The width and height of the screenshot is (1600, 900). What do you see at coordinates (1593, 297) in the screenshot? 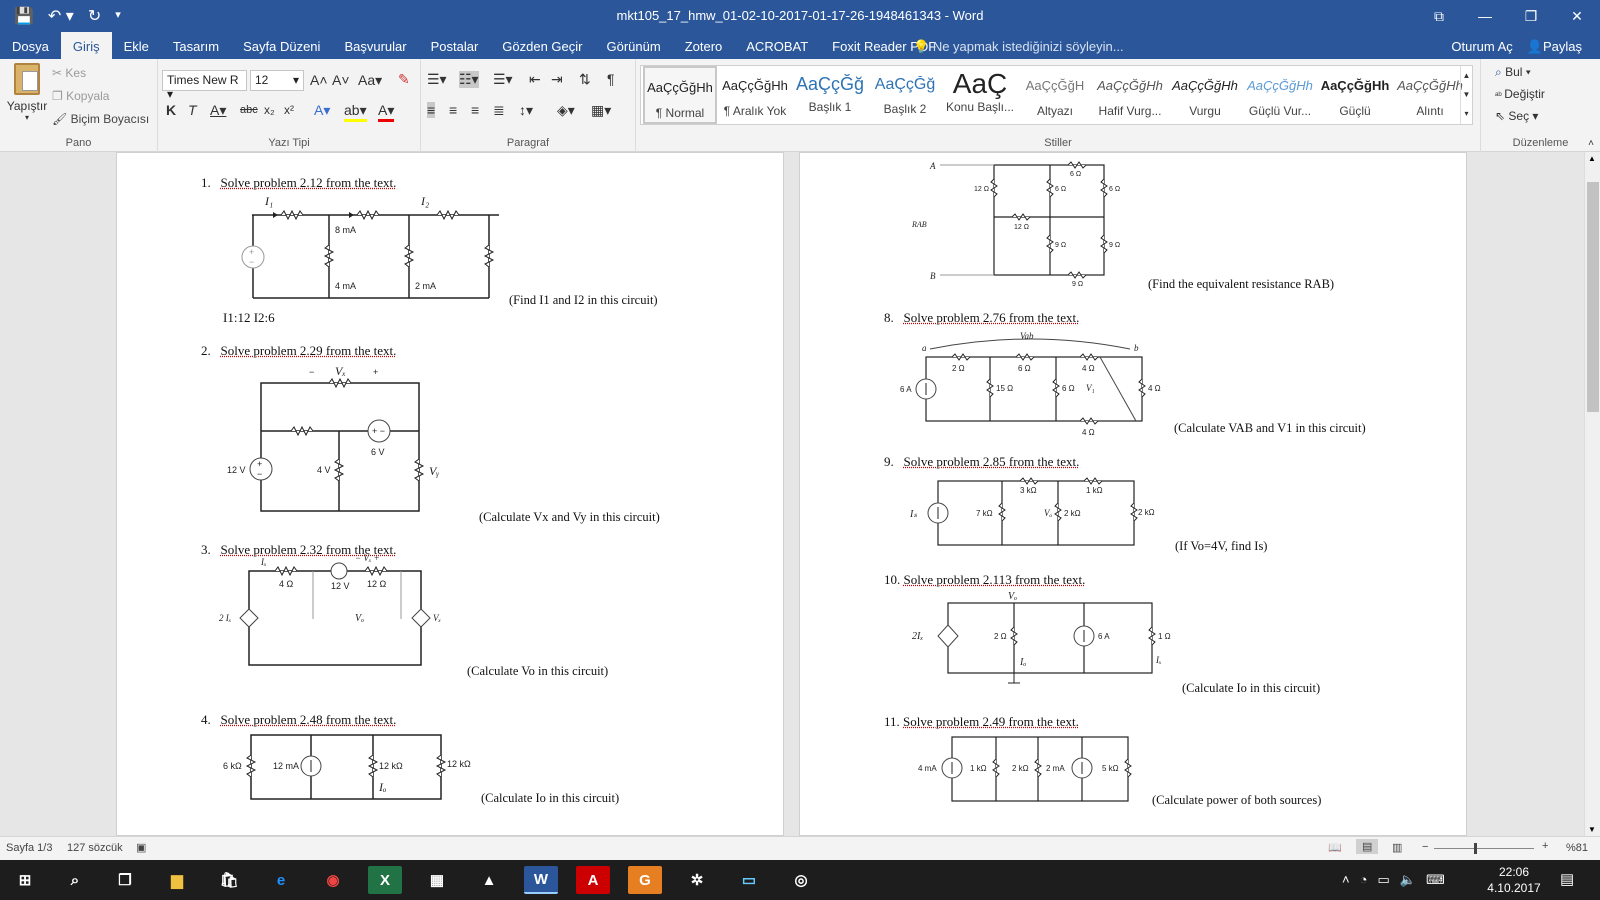
I see `scrollbar-thumb` at bounding box center [1593, 297].